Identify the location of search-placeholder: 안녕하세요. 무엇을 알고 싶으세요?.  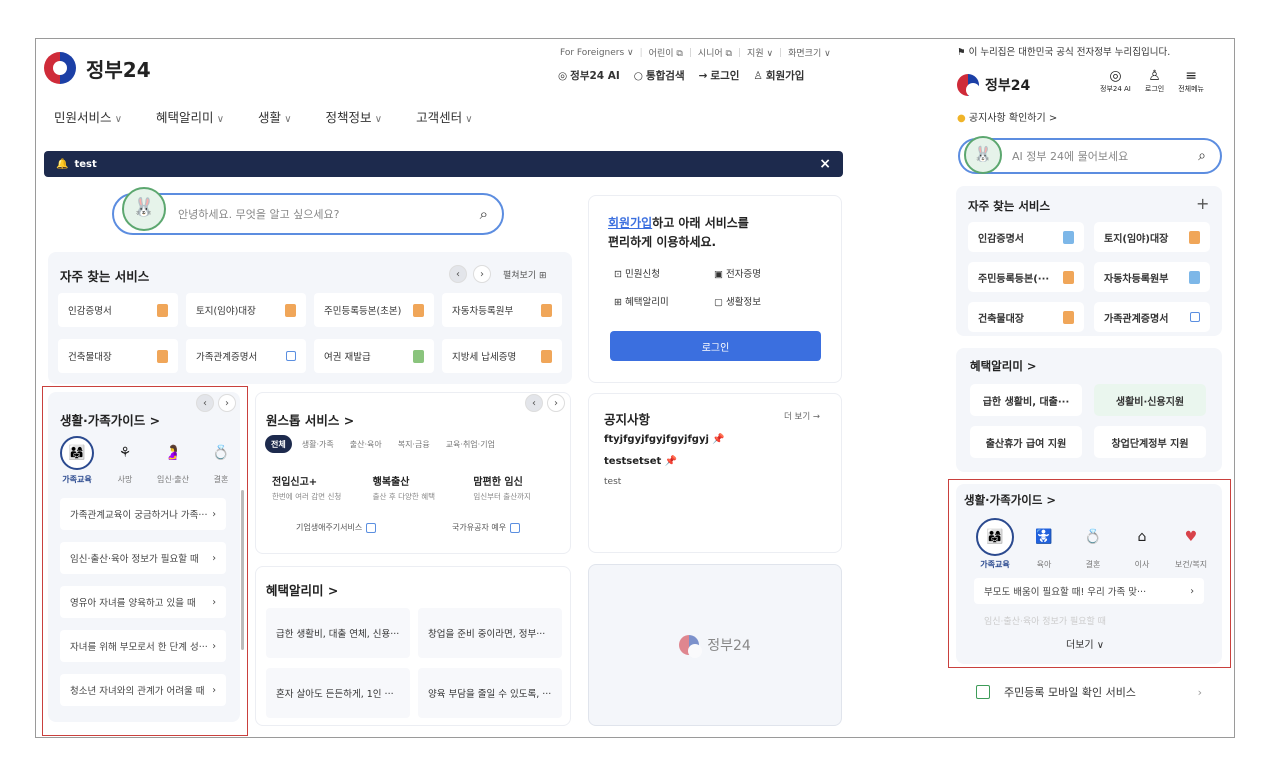
(259, 214).